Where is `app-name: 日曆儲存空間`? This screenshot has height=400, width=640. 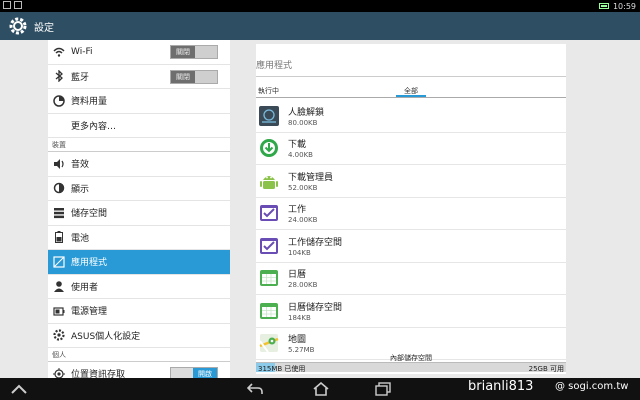
app-name: 日曆儲存空間 is located at coordinates (315, 307).